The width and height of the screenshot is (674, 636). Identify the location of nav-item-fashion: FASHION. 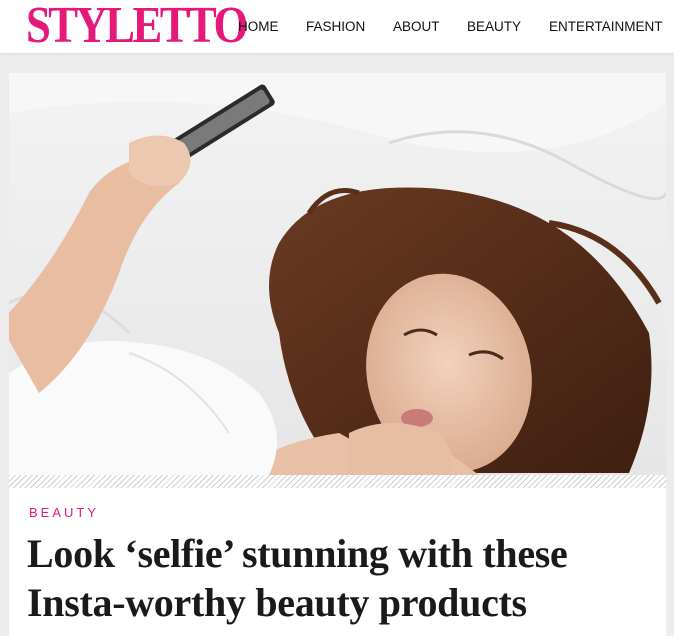
(335, 27).